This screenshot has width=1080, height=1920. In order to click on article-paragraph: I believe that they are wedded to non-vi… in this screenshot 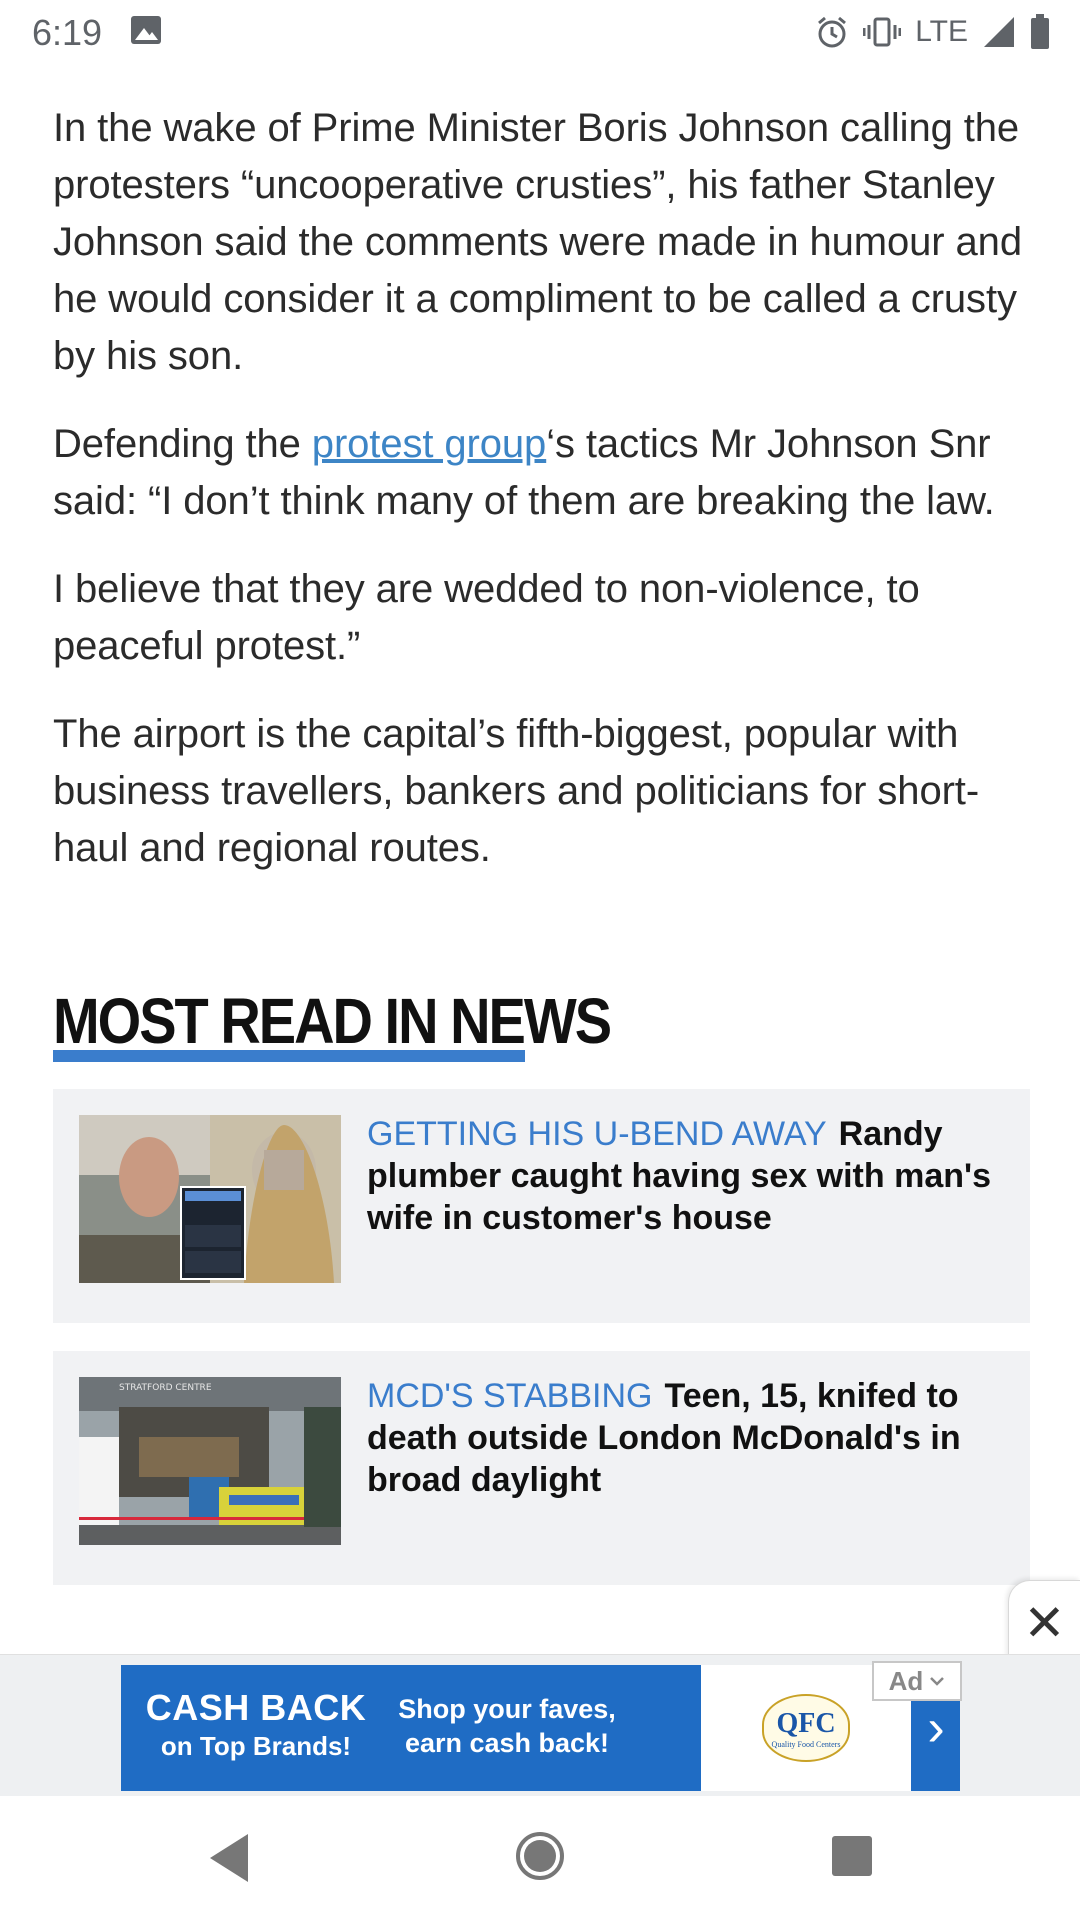, I will do `click(486, 617)`.